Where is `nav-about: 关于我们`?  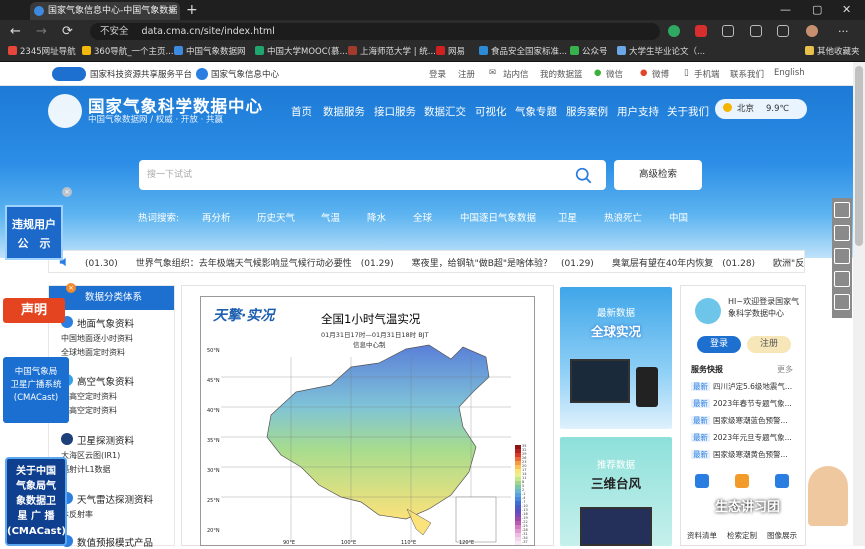 nav-about: 关于我们 is located at coordinates (688, 111).